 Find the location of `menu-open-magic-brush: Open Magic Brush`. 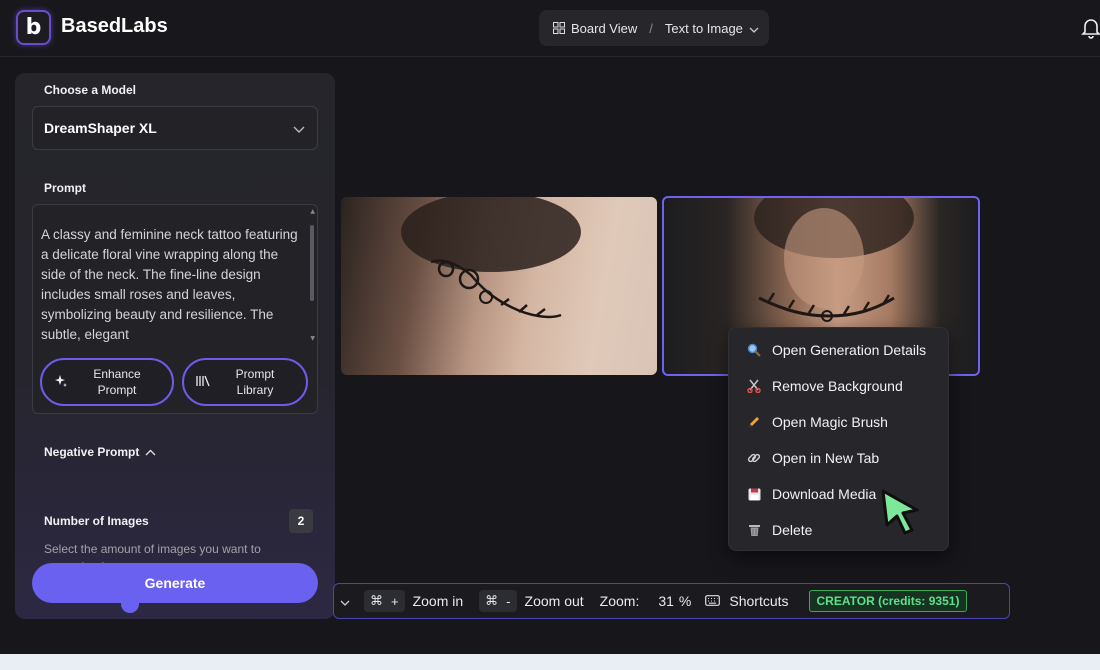

menu-open-magic-brush: Open Magic Brush is located at coordinates (839, 422).